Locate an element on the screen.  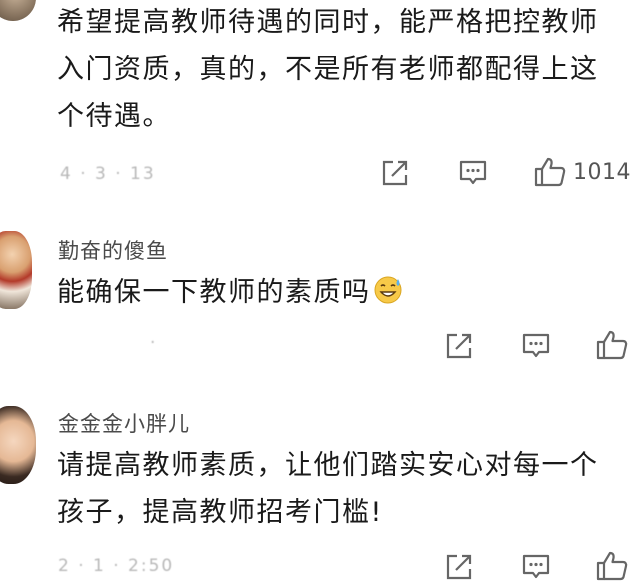
like-count: 1014 is located at coordinates (602, 172).